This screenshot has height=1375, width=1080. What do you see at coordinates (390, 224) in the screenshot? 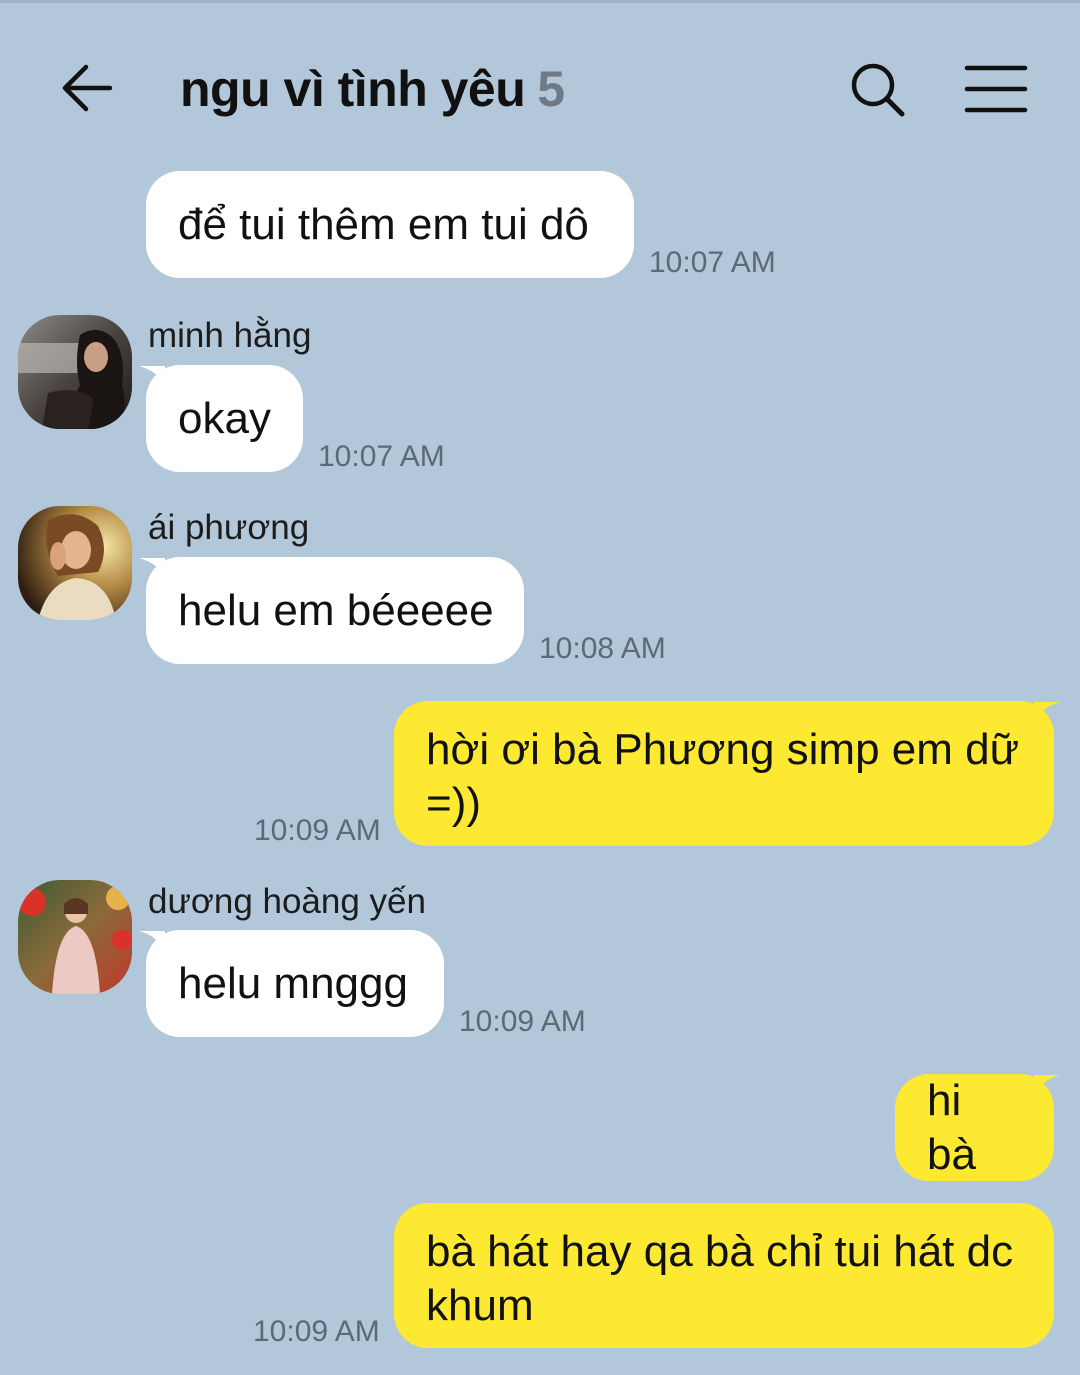
I see `message-bubble-incoming: để tui thêm em tui dô` at bounding box center [390, 224].